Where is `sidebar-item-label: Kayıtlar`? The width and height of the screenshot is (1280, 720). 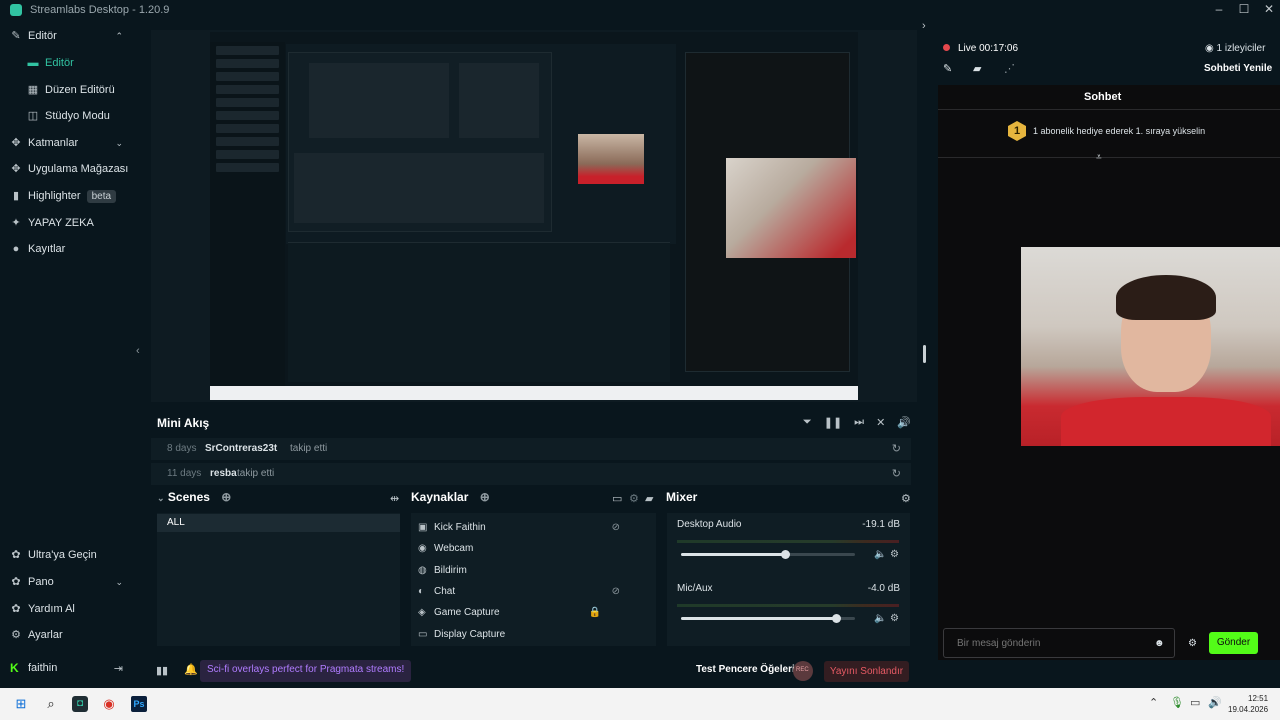 sidebar-item-label: Kayıtlar is located at coordinates (47, 249).